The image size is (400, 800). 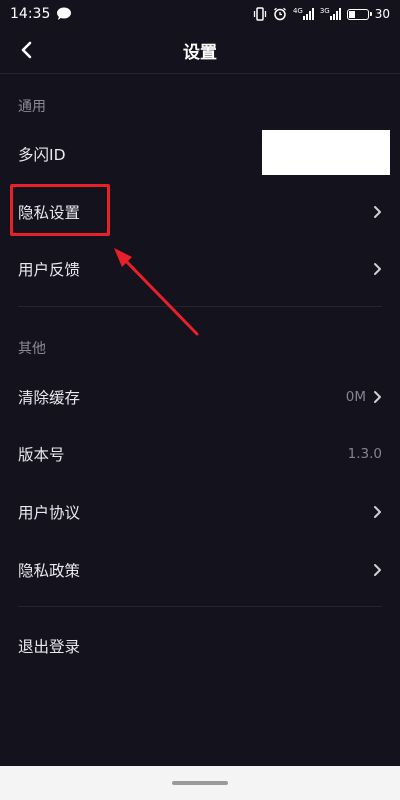 I want to click on network-label-2: 3G, so click(x=324, y=11).